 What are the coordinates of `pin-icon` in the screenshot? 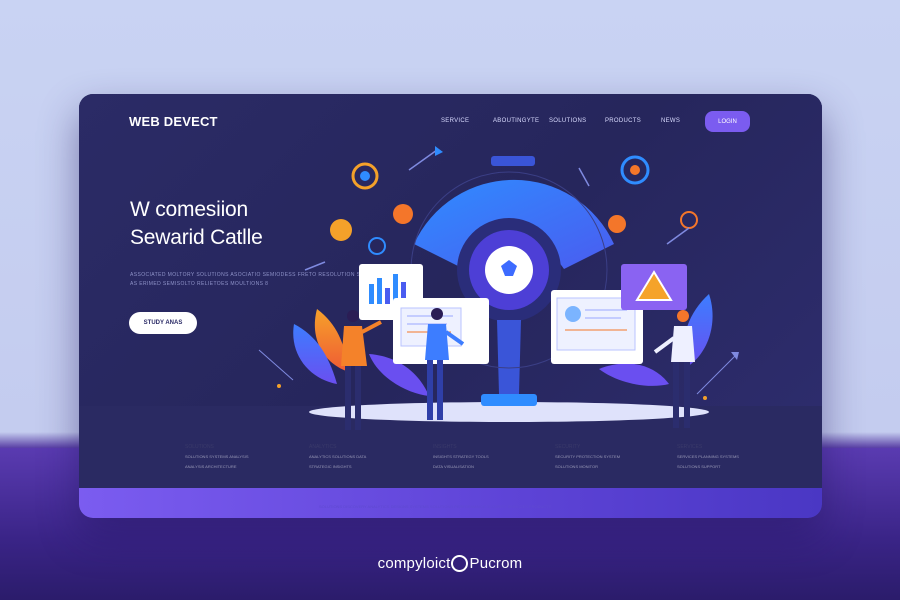 It's located at (689, 220).